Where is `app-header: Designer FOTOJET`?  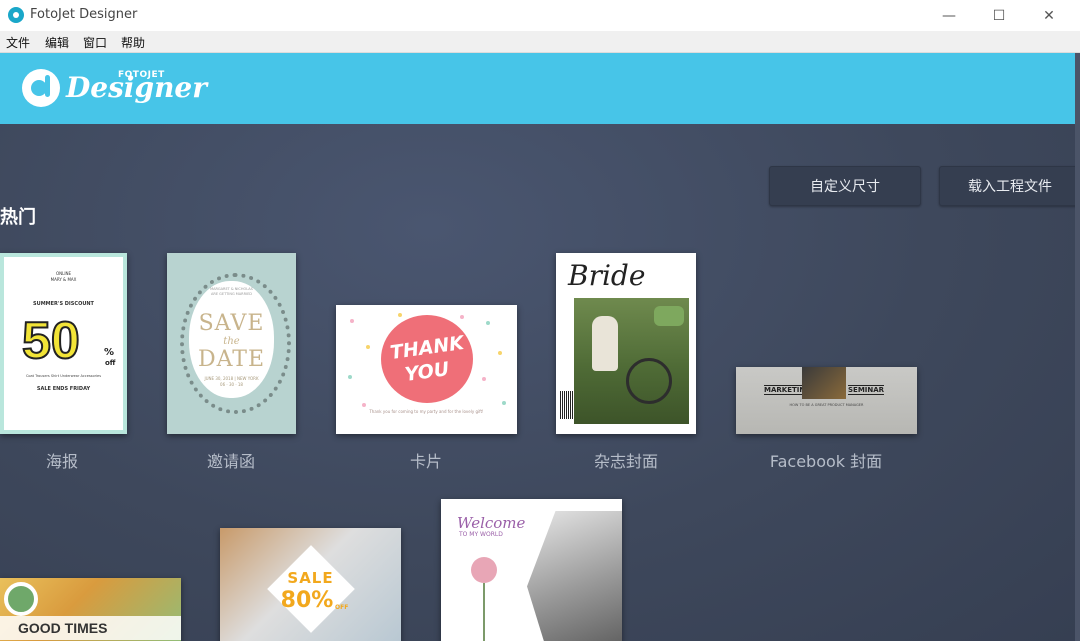 app-header: Designer FOTOJET is located at coordinates (537, 88).